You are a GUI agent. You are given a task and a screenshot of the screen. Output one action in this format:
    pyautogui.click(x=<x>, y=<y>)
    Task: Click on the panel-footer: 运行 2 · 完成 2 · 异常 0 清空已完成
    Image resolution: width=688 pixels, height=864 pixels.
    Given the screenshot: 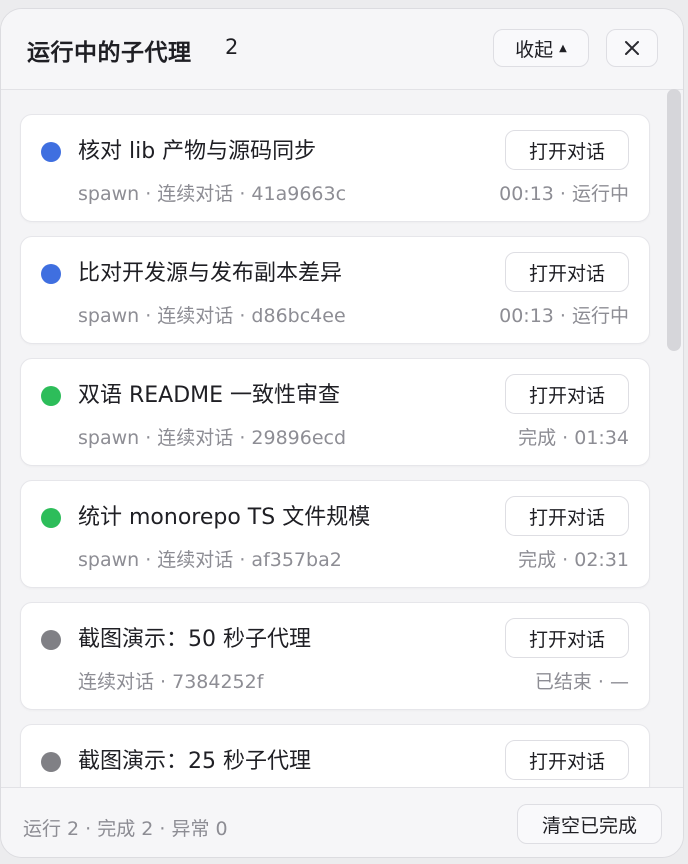 What is the action you would take?
    pyautogui.click(x=342, y=822)
    